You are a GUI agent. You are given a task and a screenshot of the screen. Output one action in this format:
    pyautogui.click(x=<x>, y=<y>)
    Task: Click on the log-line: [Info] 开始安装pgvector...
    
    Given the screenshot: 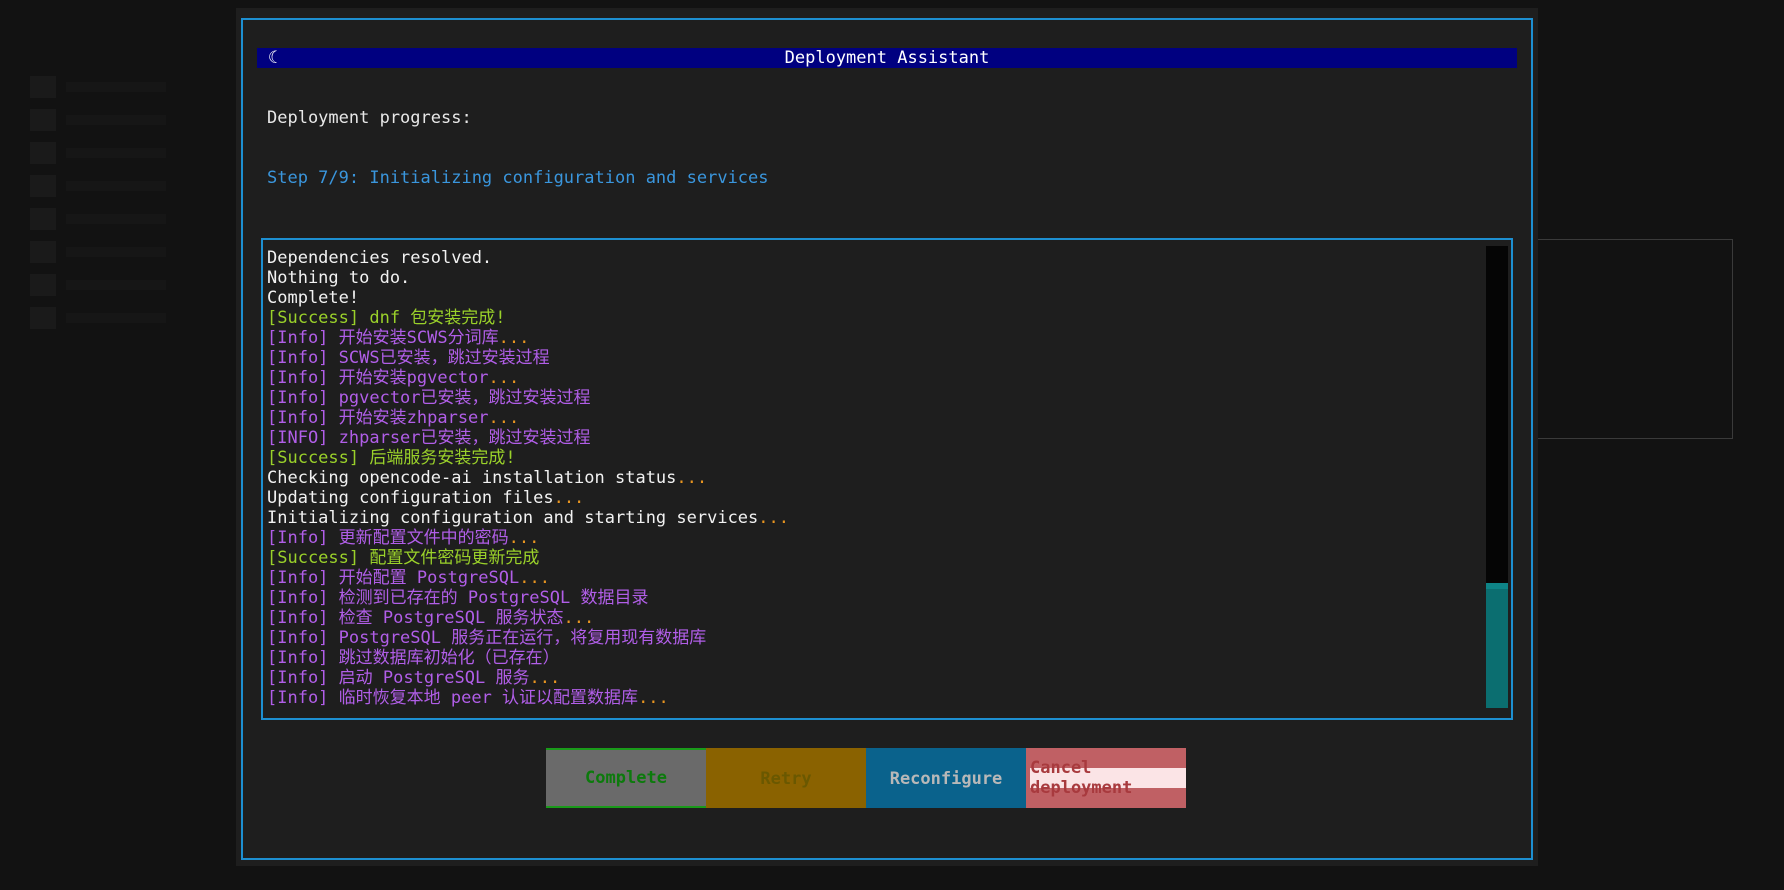 What is the action you would take?
    pyautogui.click(x=874, y=378)
    